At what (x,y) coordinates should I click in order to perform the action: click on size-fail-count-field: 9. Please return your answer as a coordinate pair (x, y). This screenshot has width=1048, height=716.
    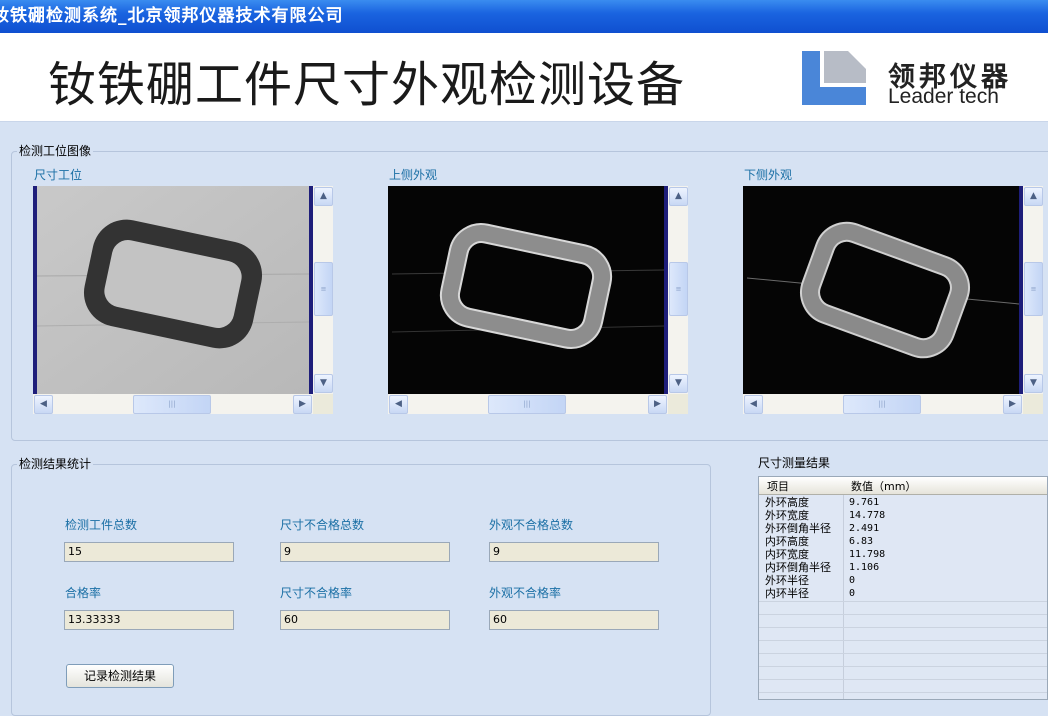
    Looking at the image, I should click on (365, 552).